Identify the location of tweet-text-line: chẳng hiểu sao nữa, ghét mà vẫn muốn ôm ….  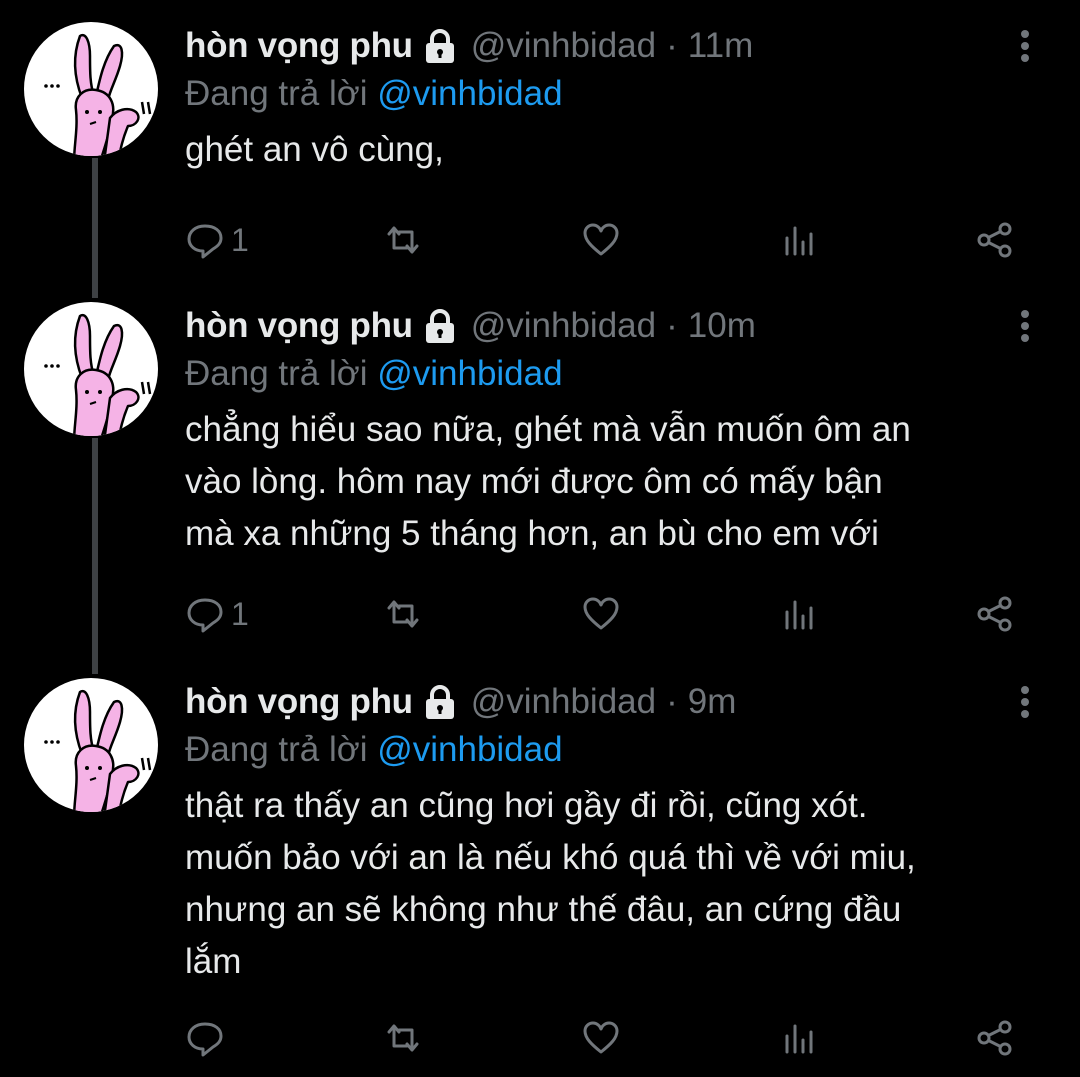
(548, 429).